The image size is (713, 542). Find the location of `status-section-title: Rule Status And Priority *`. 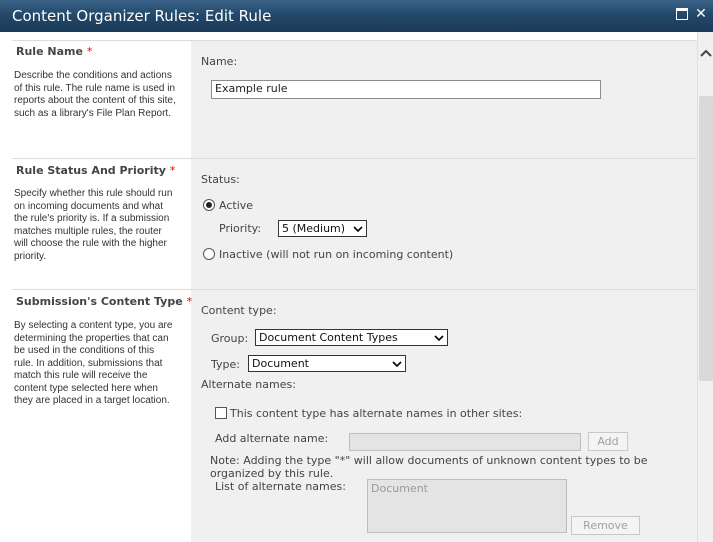

status-section-title: Rule Status And Priority * is located at coordinates (95, 170).